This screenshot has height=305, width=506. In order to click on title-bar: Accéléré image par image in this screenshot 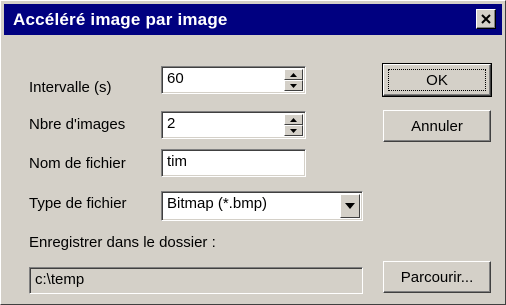, I will do `click(253, 19)`.